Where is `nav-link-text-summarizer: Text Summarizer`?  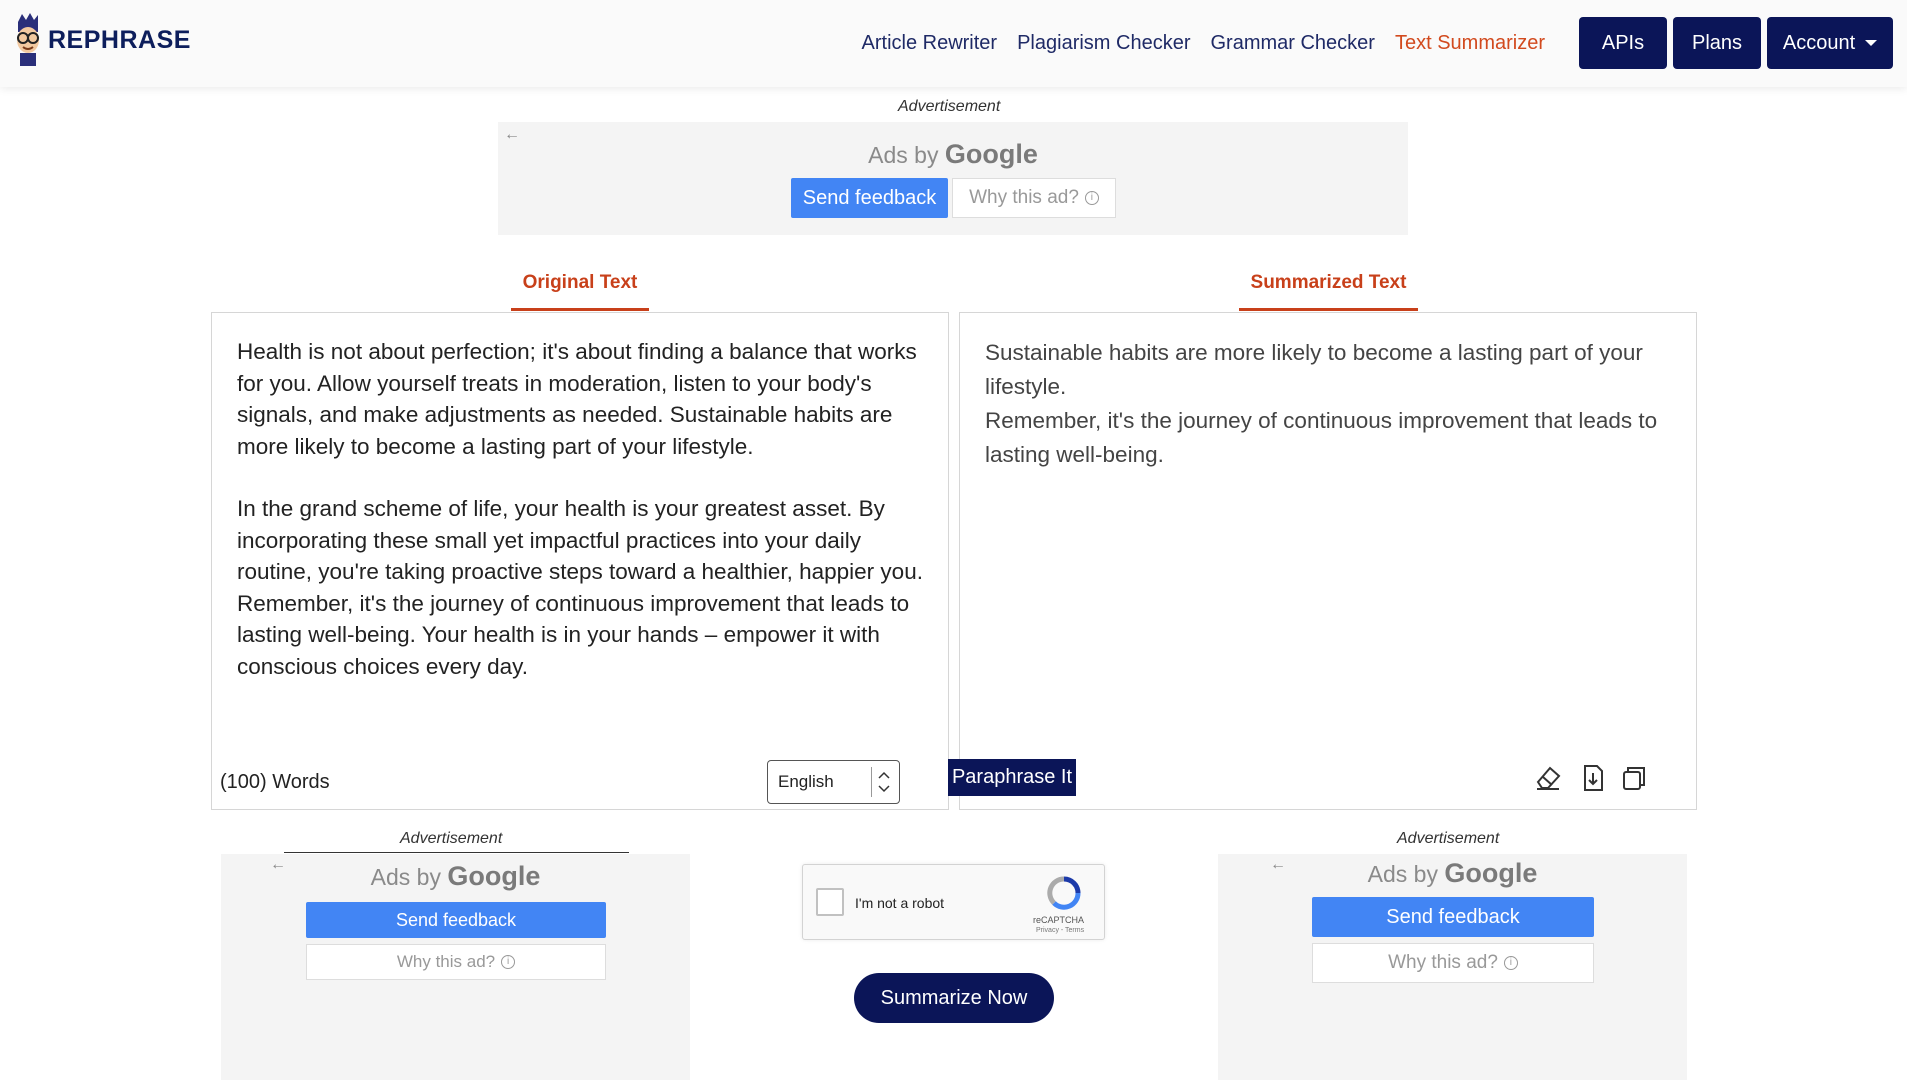 nav-link-text-summarizer: Text Summarizer is located at coordinates (1470, 43).